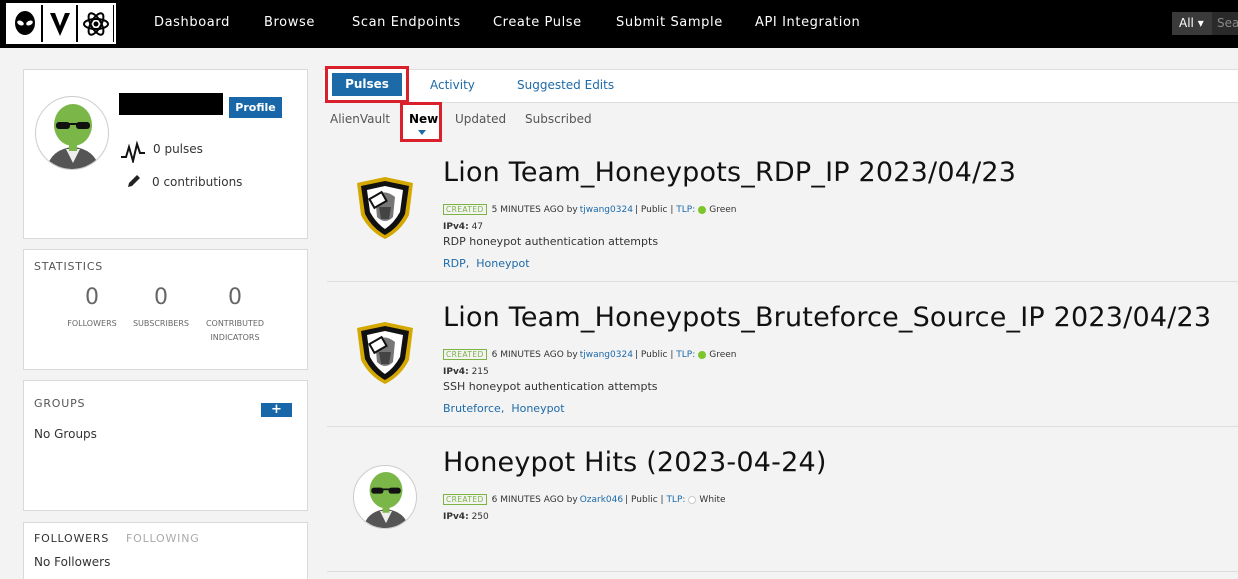 This screenshot has width=1238, height=579. I want to click on author-avatar, so click(385, 497).